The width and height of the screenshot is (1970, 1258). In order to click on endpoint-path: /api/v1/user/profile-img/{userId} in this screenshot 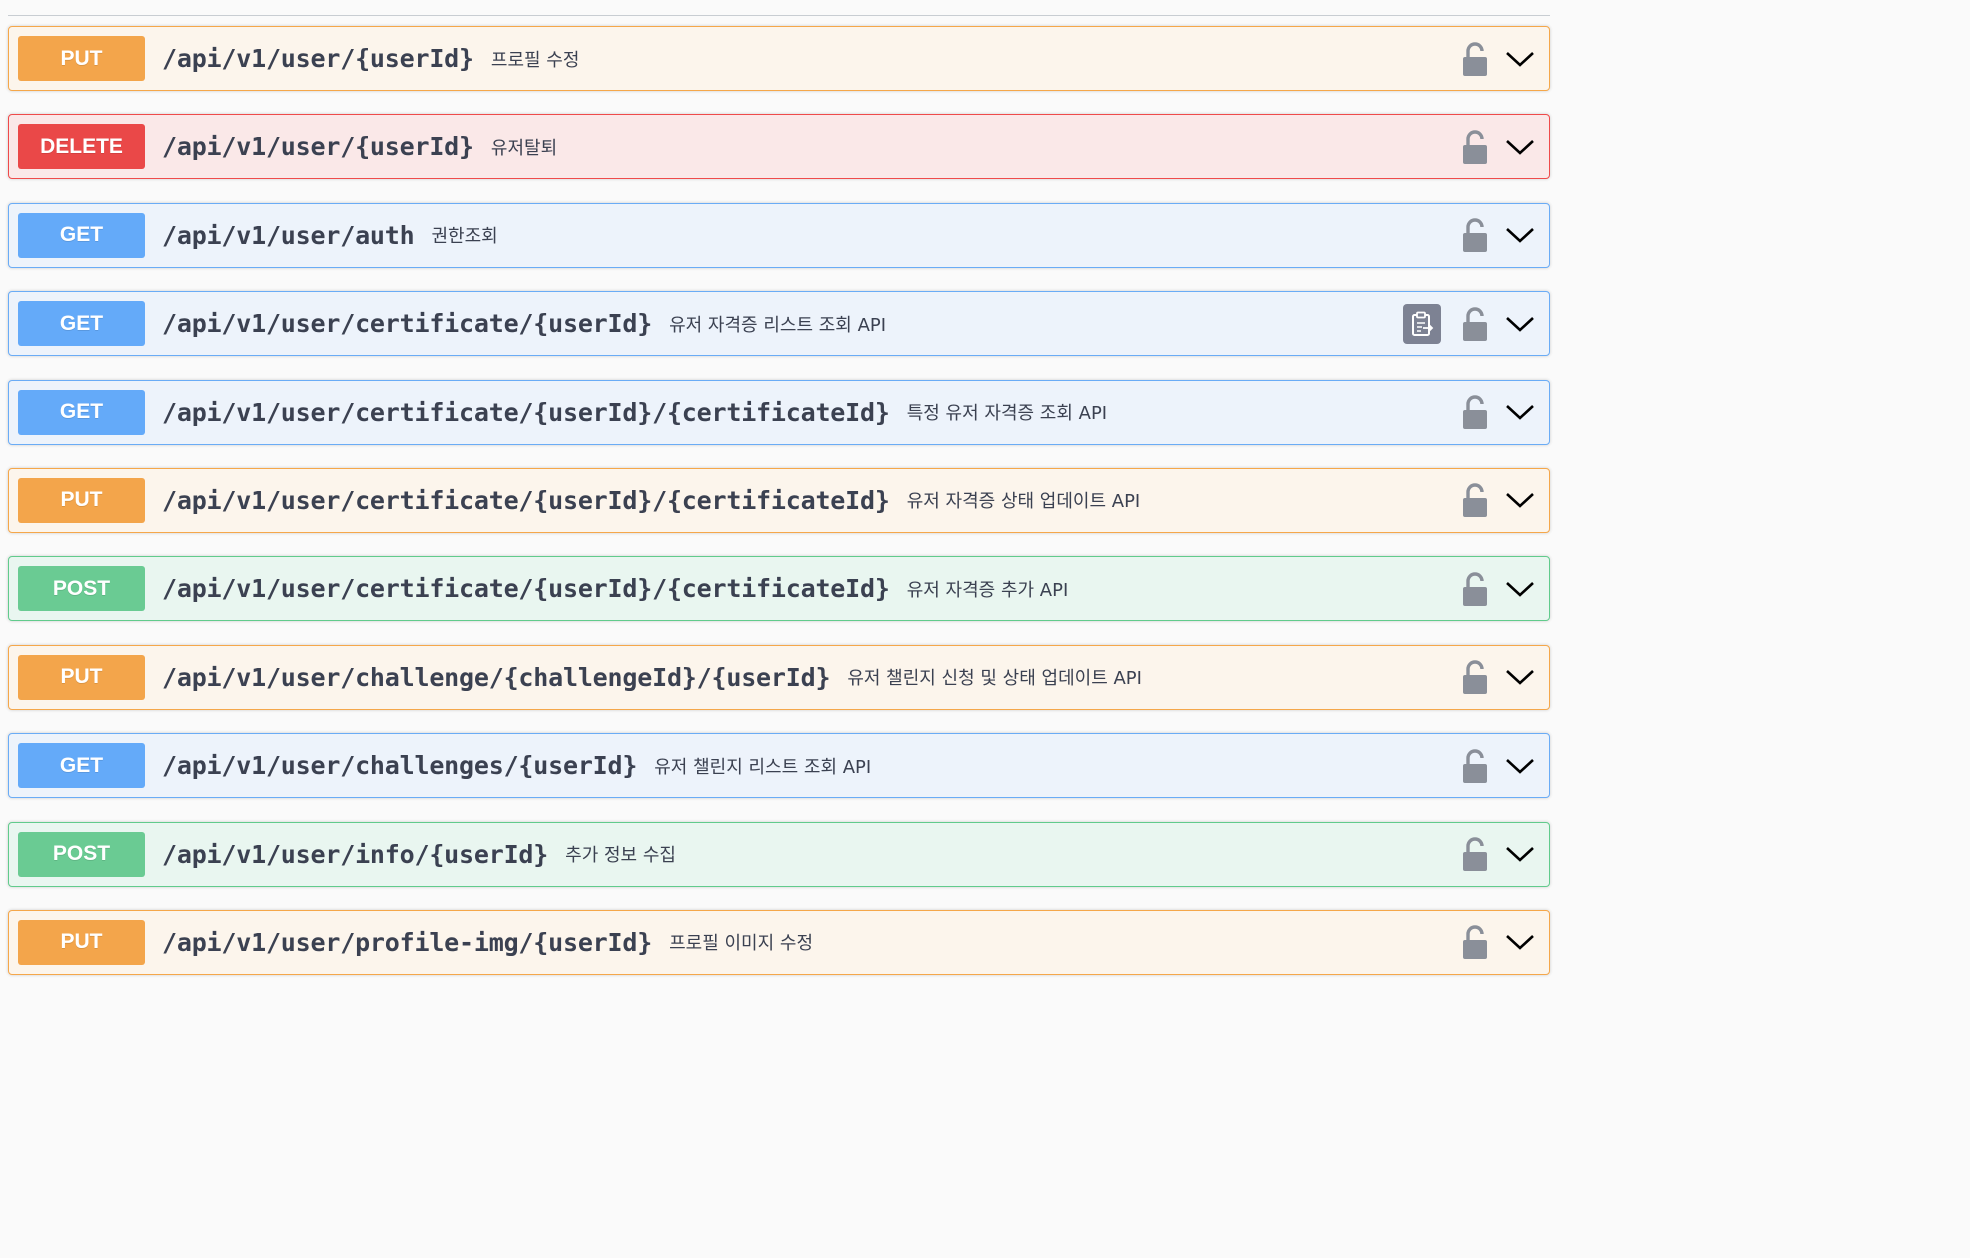, I will do `click(407, 942)`.